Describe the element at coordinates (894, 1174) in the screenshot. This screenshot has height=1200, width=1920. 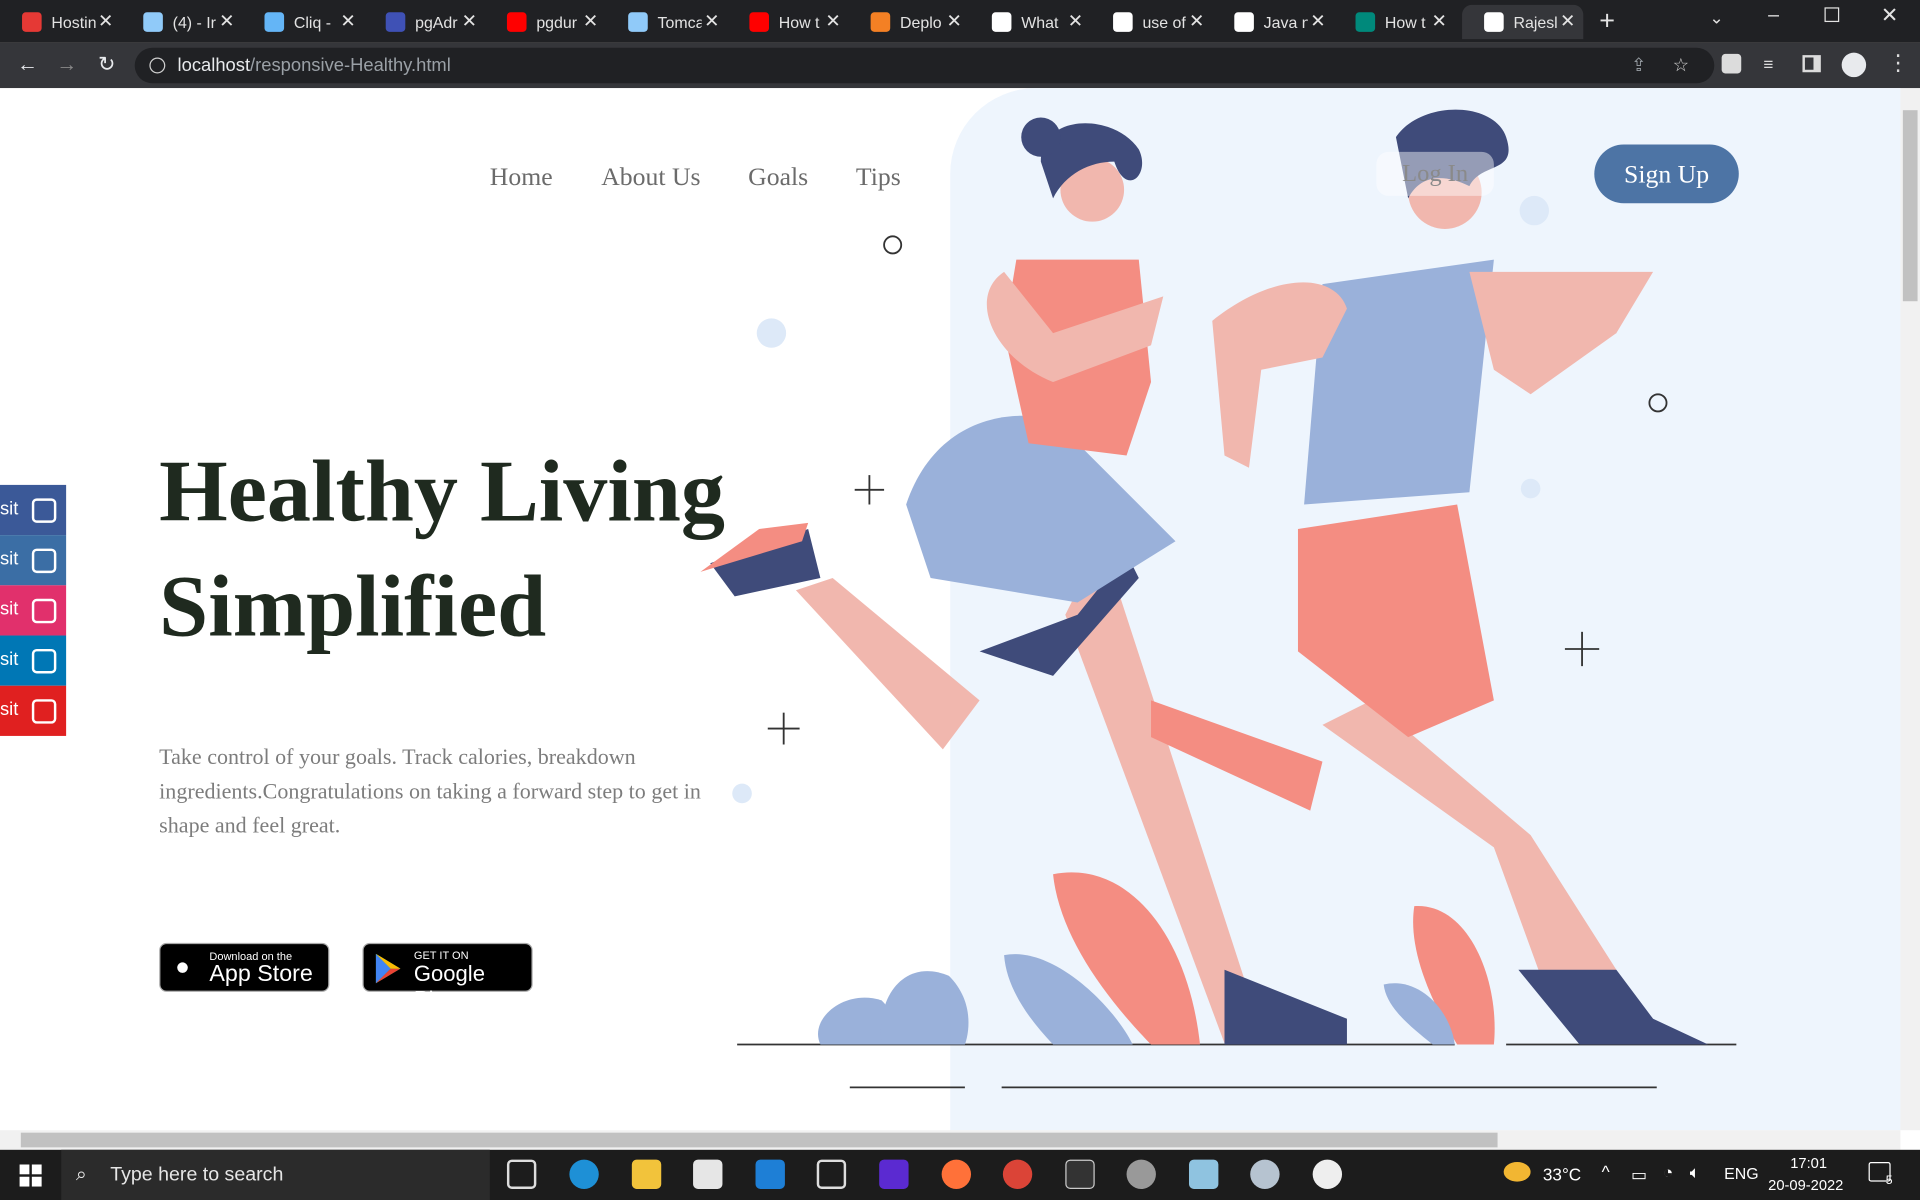
I see `intellij-icon` at that location.